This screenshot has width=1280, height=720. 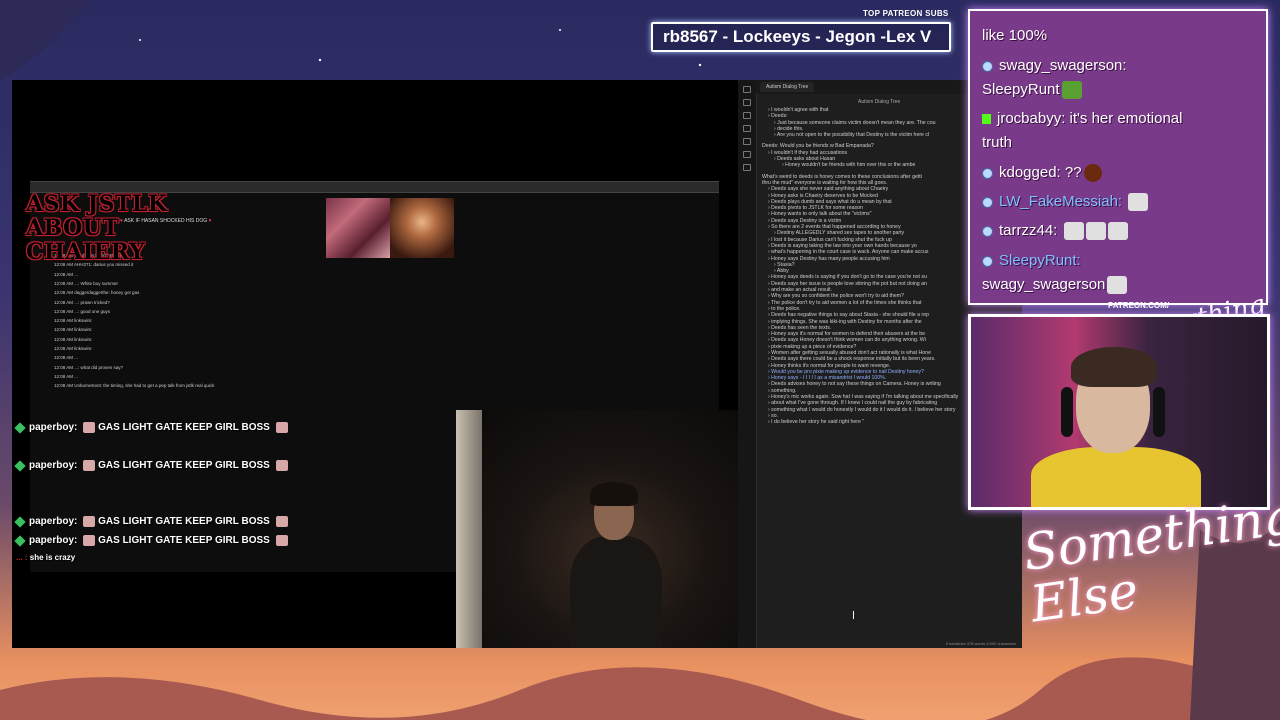 I want to click on chat-text: like 100%, so click(x=1015, y=35).